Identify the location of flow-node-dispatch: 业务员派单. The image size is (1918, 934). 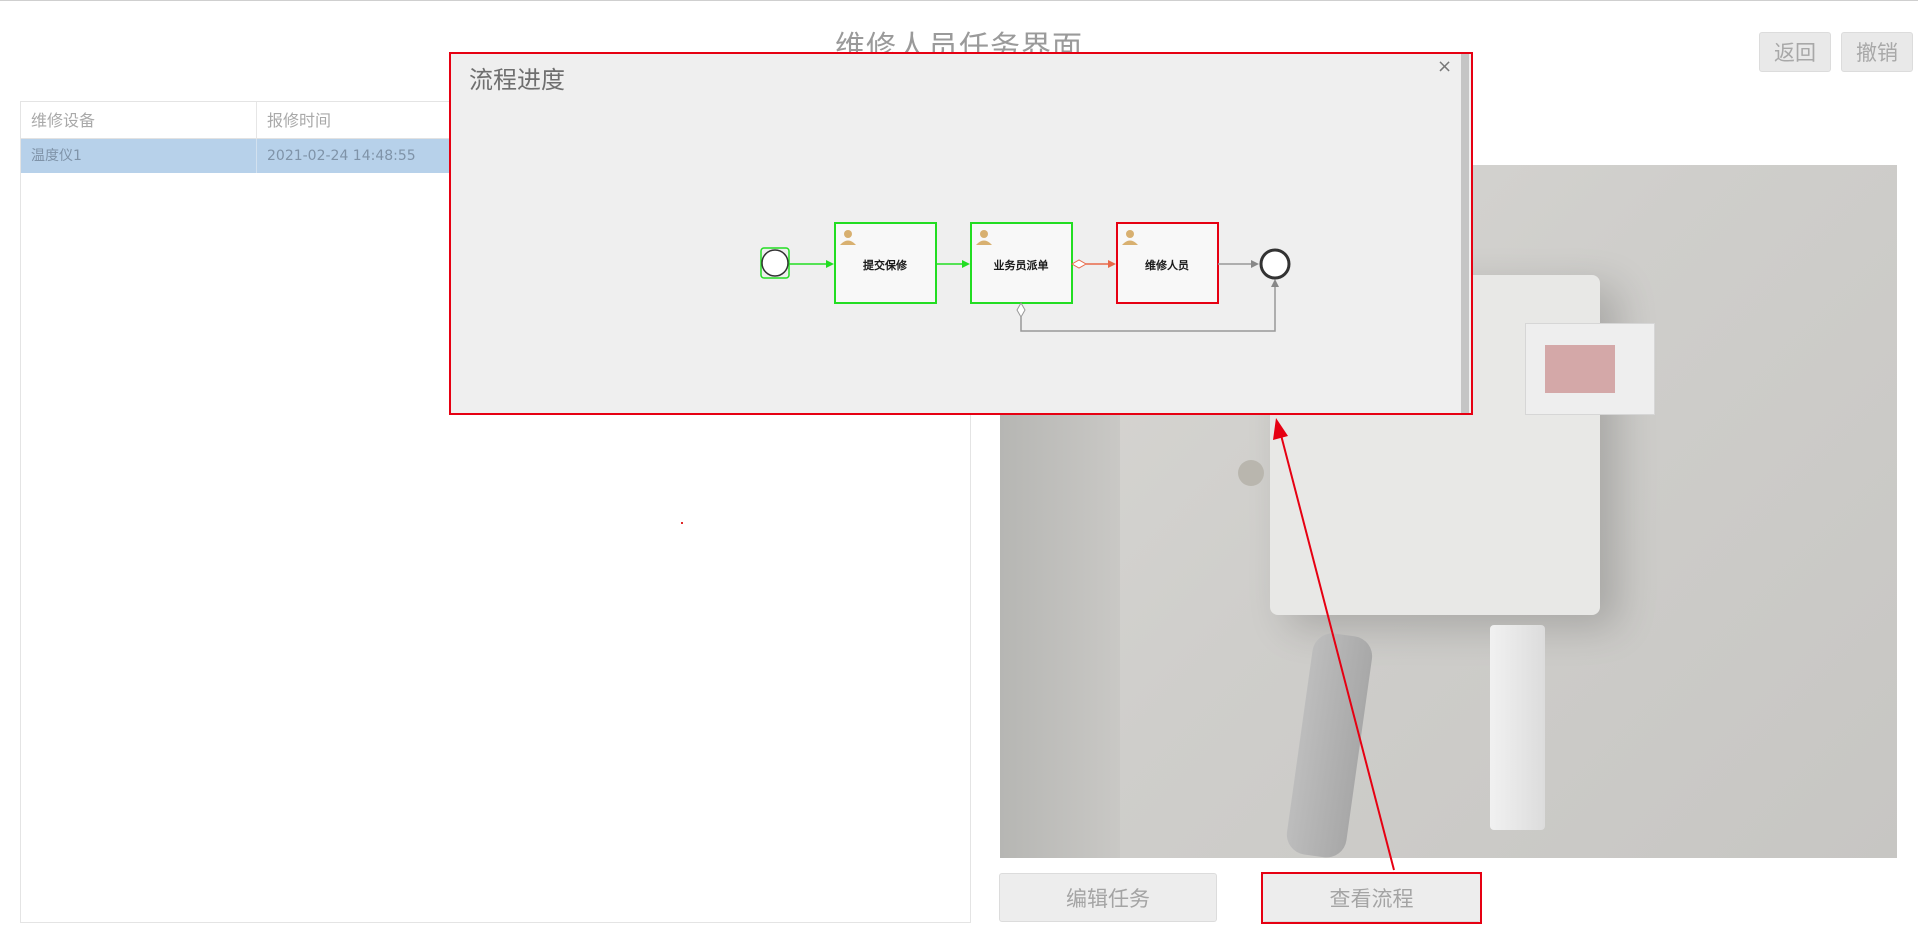
(1021, 263).